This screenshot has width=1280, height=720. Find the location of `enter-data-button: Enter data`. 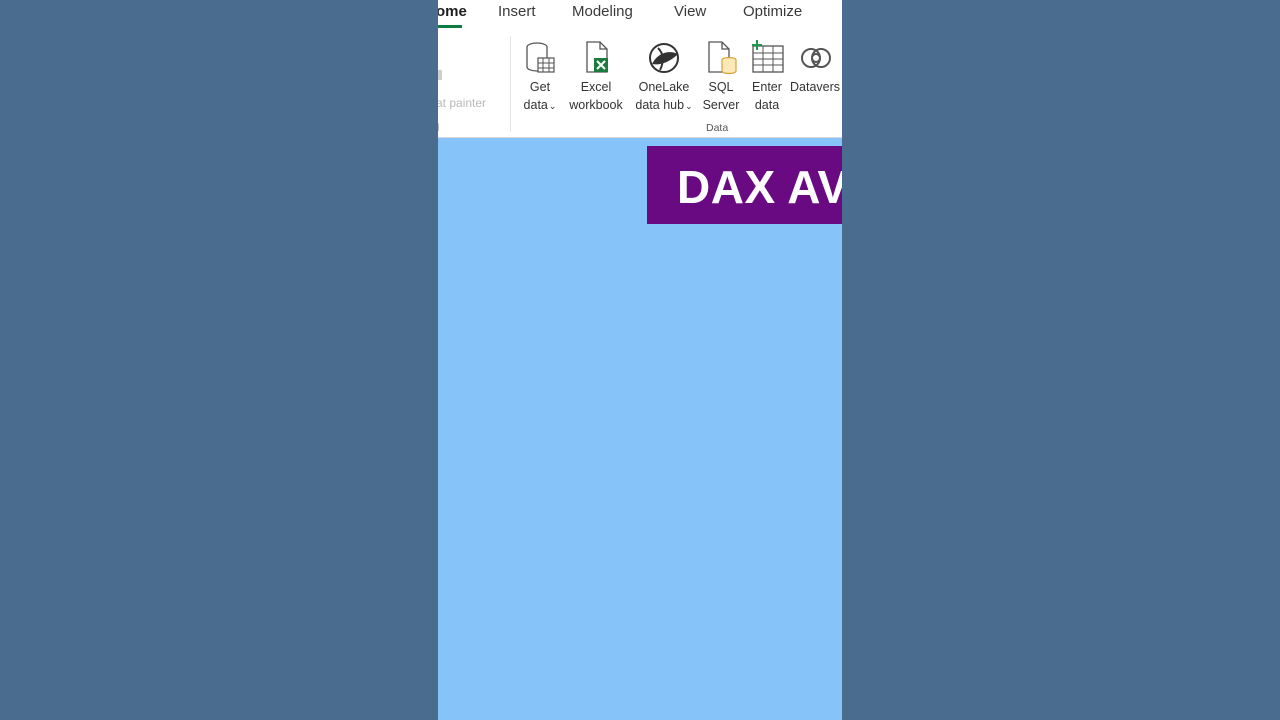

enter-data-button: Enter data is located at coordinates (767, 77).